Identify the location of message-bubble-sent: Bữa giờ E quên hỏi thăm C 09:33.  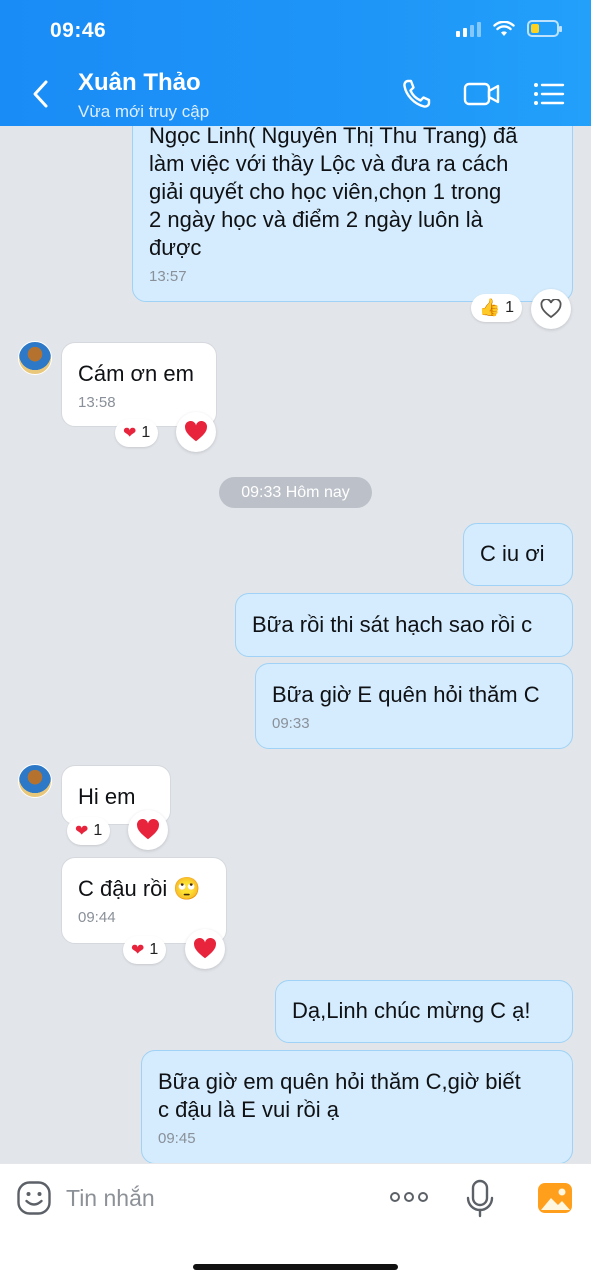
(414, 706).